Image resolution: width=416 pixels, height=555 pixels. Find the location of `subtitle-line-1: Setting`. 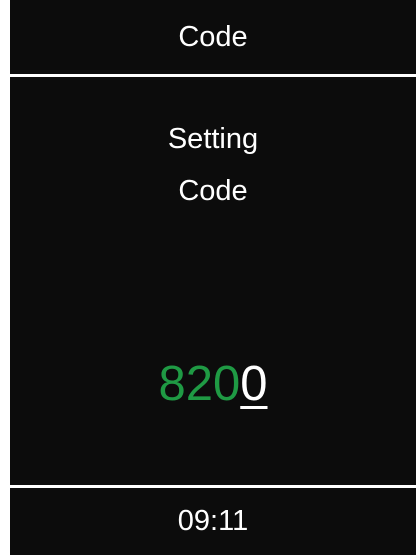

subtitle-line-1: Setting is located at coordinates (213, 139).